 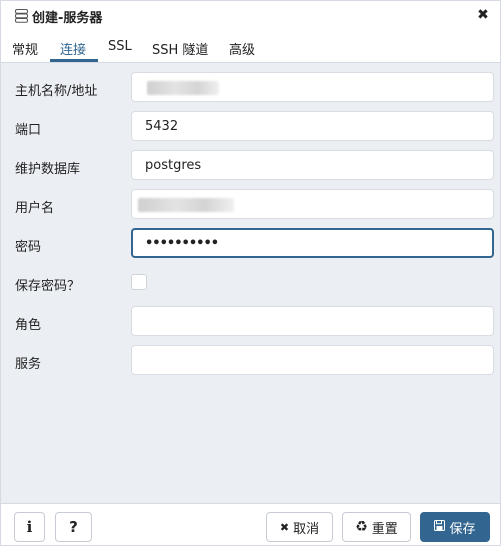 What do you see at coordinates (306, 529) in the screenshot?
I see `cancel-label: 取消` at bounding box center [306, 529].